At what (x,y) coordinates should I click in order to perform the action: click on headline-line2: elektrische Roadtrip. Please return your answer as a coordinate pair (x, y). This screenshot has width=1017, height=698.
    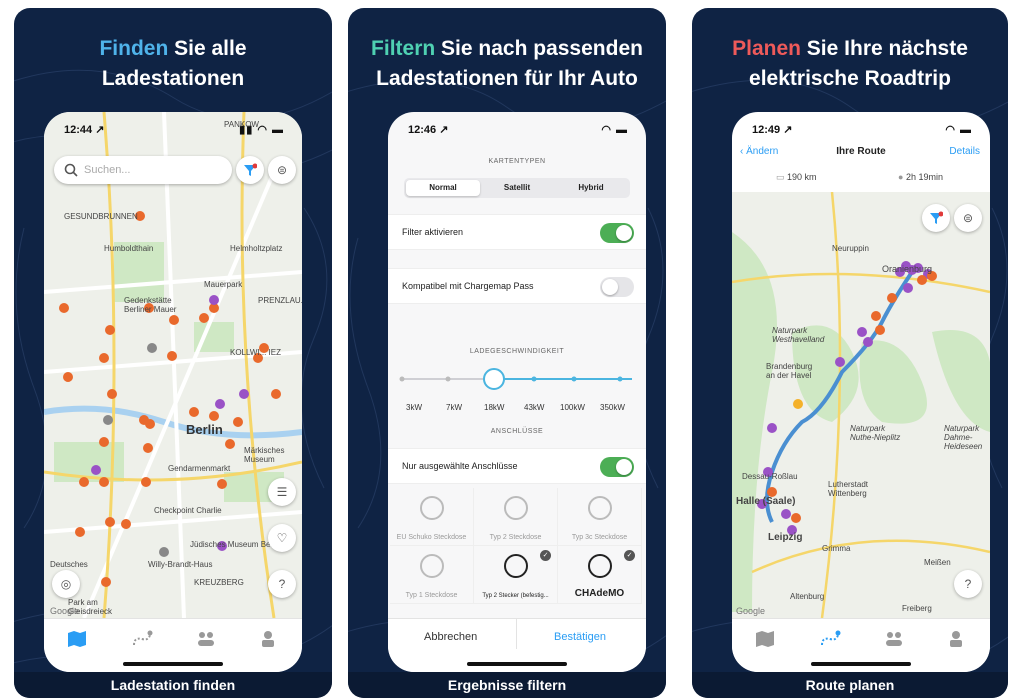
    Looking at the image, I should click on (850, 78).